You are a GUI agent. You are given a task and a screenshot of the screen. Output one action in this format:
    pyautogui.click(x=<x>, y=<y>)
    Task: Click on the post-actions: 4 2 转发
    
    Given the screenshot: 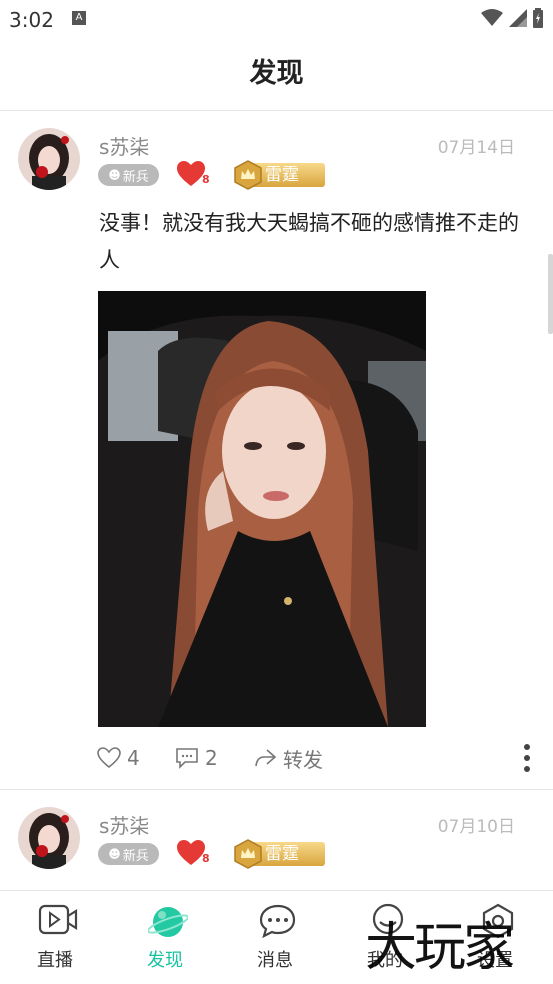 What is the action you would take?
    pyautogui.click(x=276, y=758)
    